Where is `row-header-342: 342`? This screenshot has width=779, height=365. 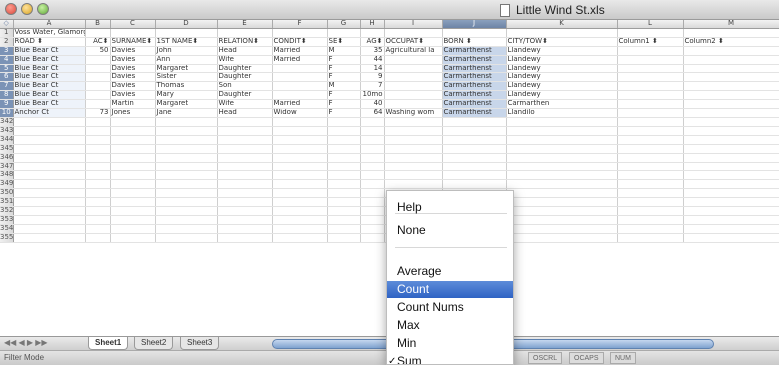 row-header-342: 342 is located at coordinates (7, 122).